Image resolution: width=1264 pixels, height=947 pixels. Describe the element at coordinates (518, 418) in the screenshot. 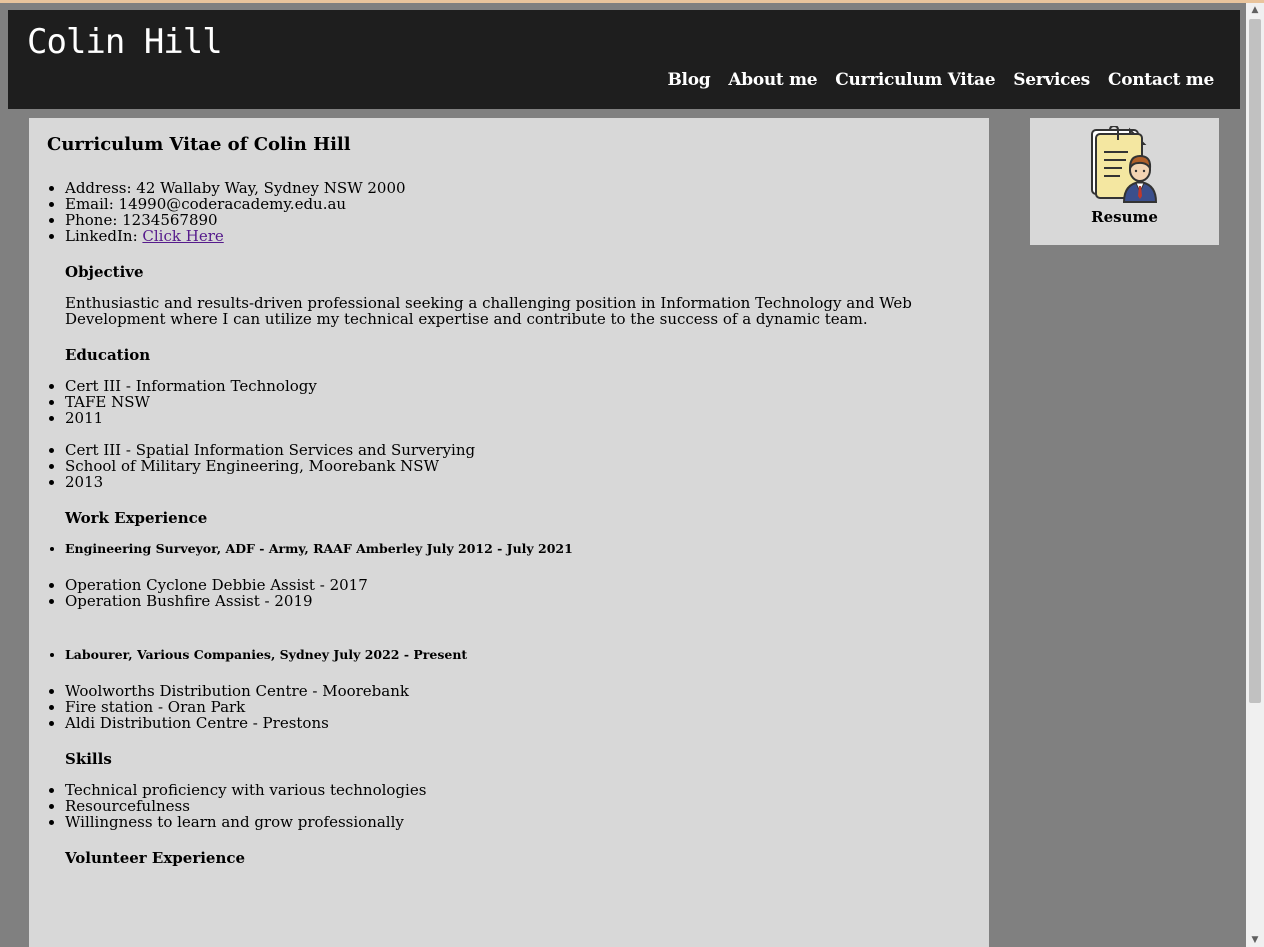

I see `education-item: 2011` at that location.